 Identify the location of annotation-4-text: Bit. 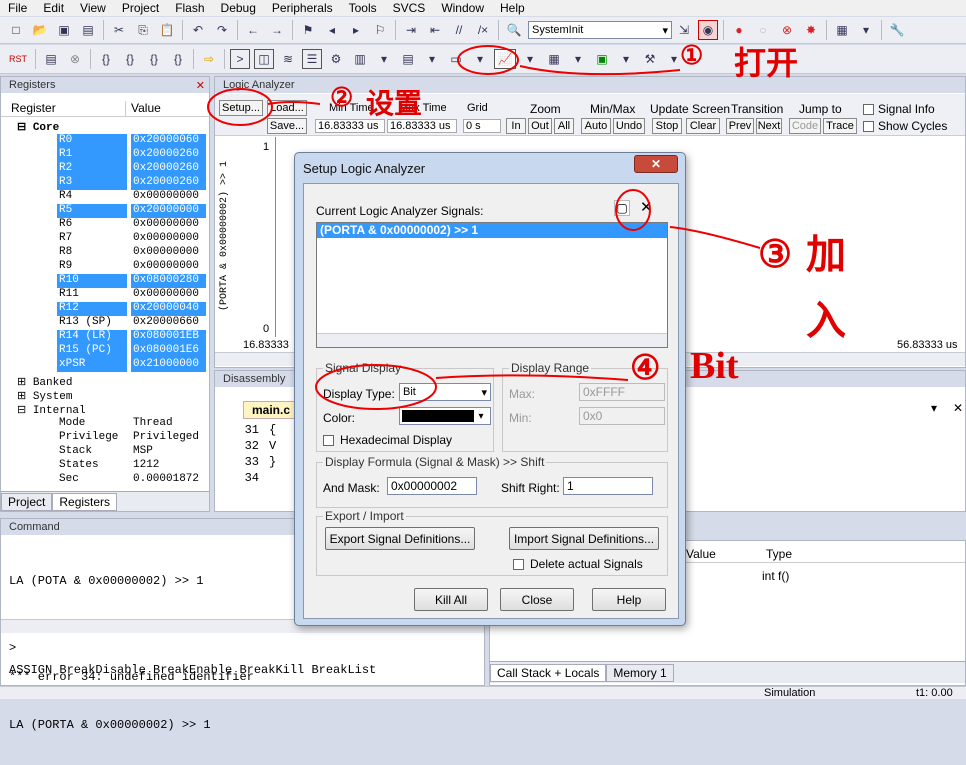
(714, 366).